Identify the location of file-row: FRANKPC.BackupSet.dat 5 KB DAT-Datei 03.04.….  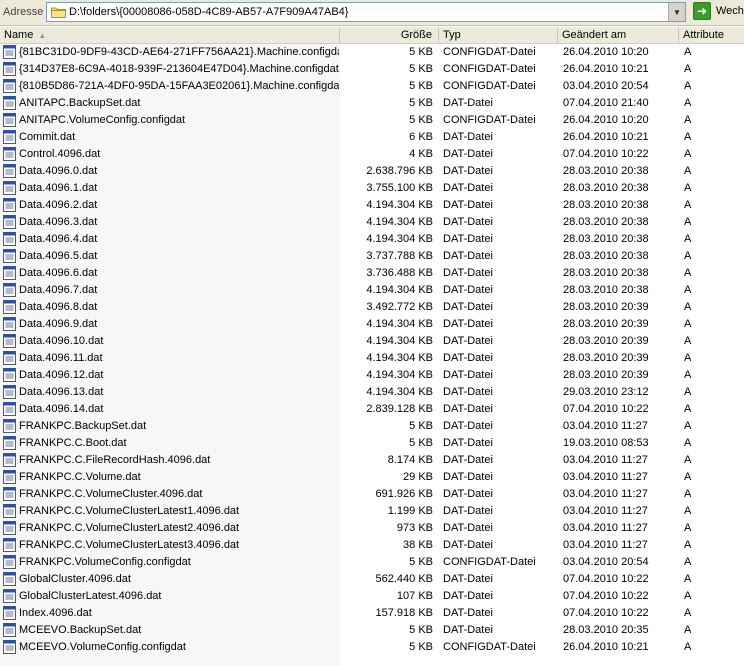
(372, 426).